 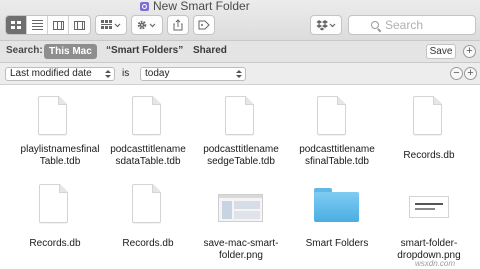 I want to click on share-button, so click(x=178, y=25).